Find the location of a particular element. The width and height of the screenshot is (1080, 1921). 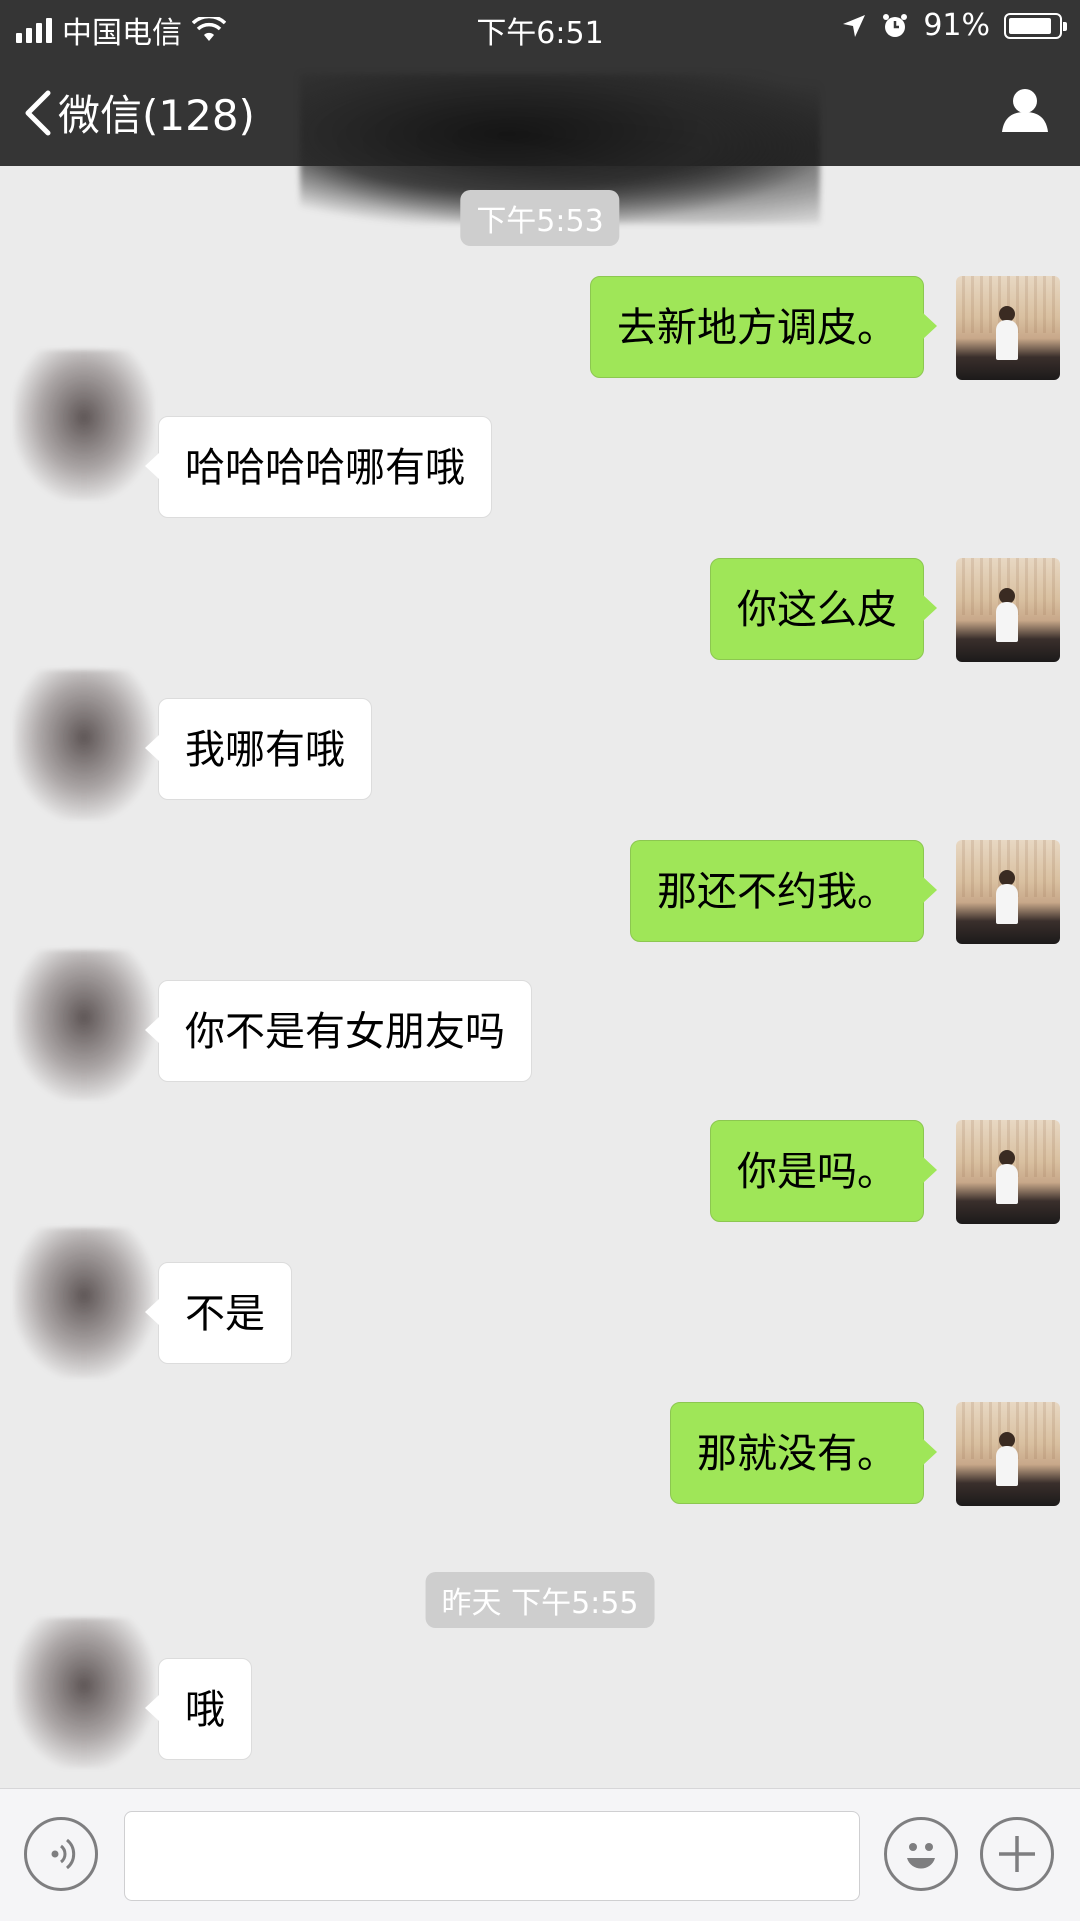

voice-button is located at coordinates (61, 1854).